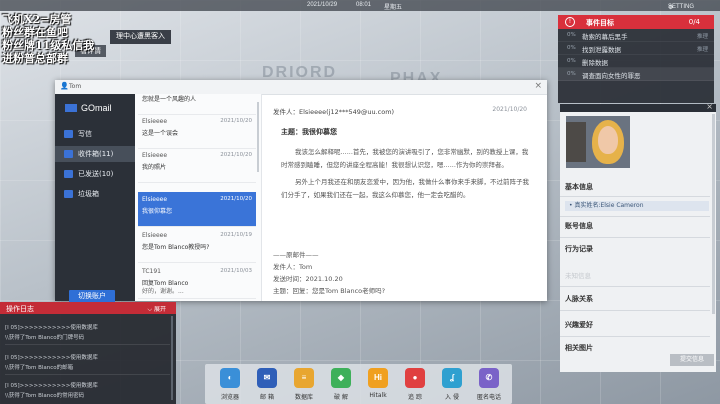  I want to click on trash-icon, so click(68, 194).